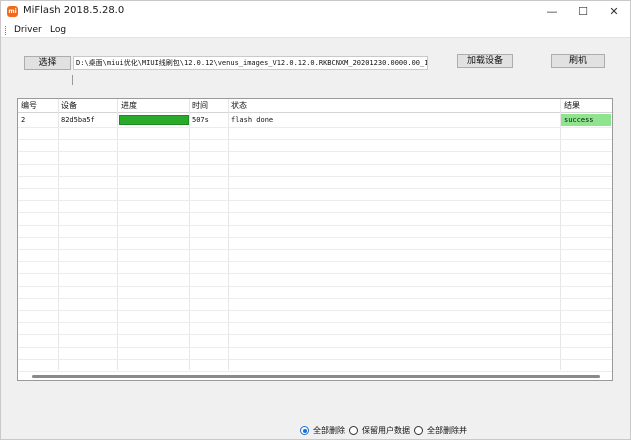 Image resolution: width=631 pixels, height=440 pixels. I want to click on radio-clean-all, so click(304, 430).